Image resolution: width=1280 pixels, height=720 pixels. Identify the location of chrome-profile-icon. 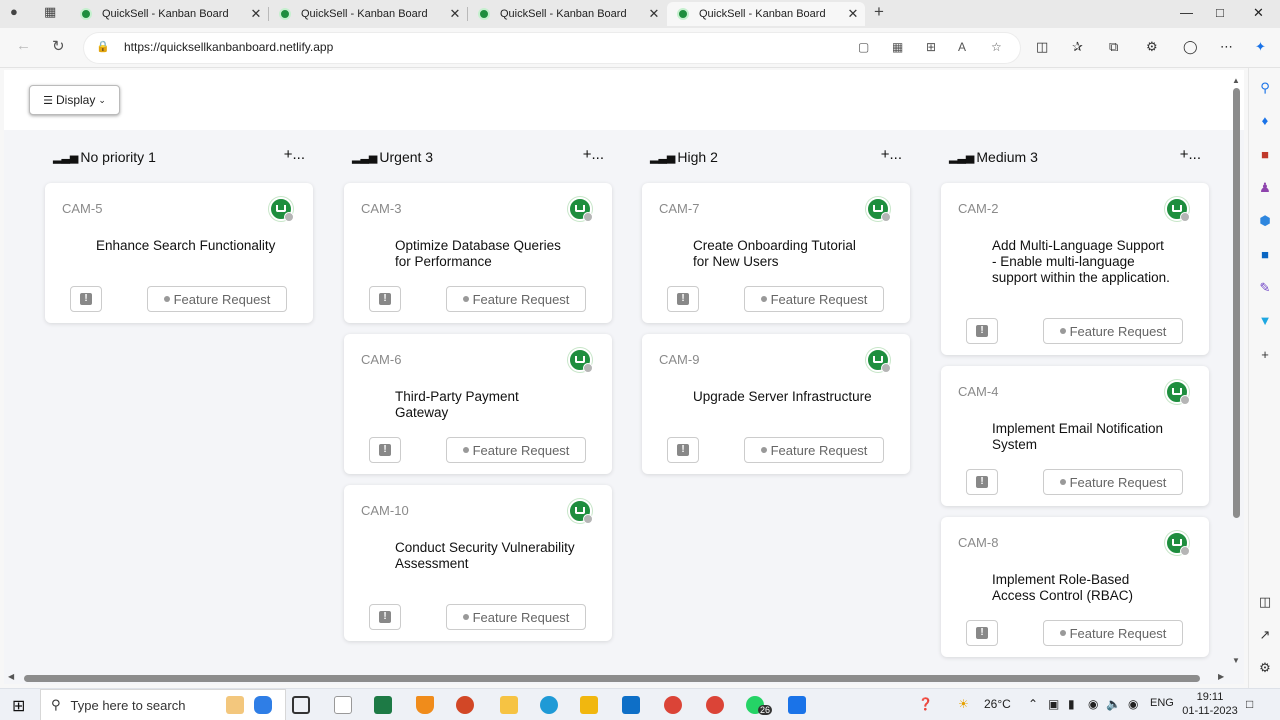
(715, 705).